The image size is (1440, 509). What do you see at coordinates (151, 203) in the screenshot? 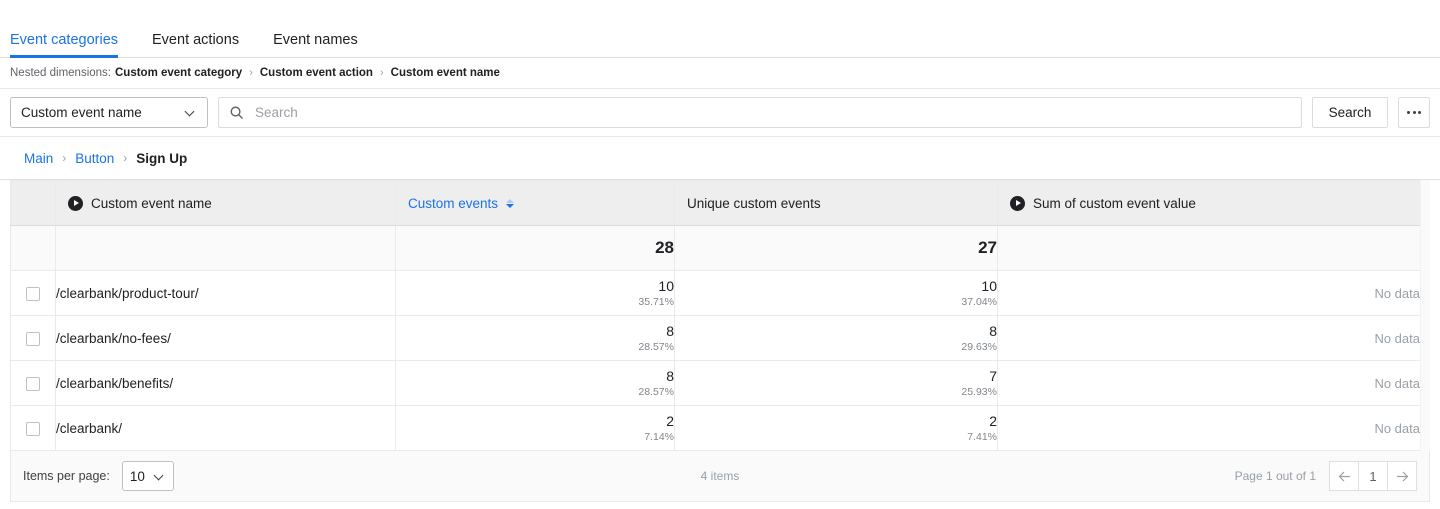
I see `column-header-label: Custom event name` at bounding box center [151, 203].